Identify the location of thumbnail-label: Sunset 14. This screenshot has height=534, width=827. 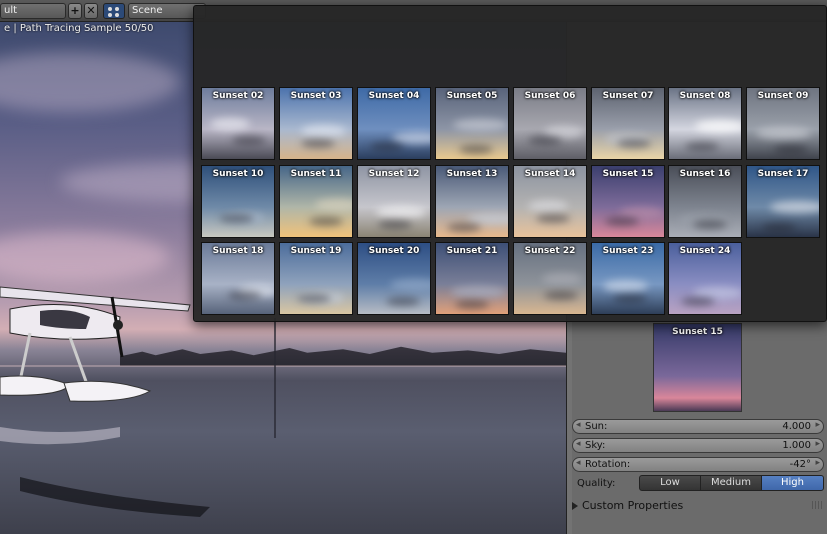
(550, 174).